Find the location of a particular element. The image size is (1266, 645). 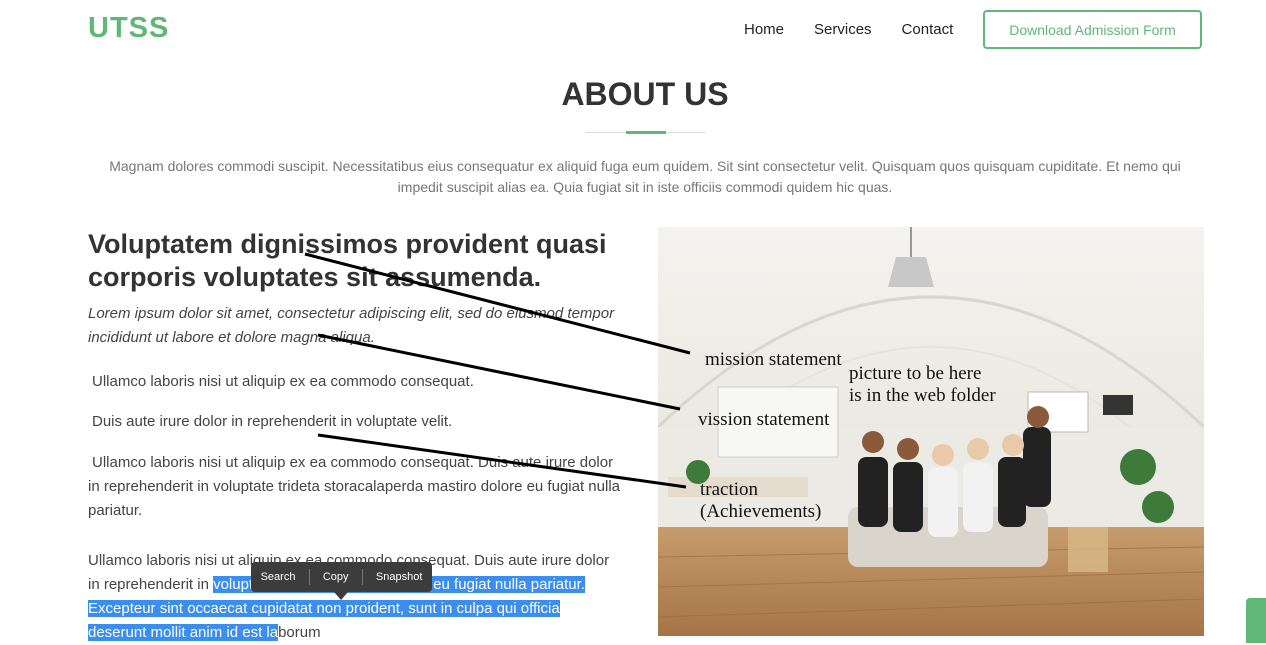

nav-home: Home is located at coordinates (764, 29).